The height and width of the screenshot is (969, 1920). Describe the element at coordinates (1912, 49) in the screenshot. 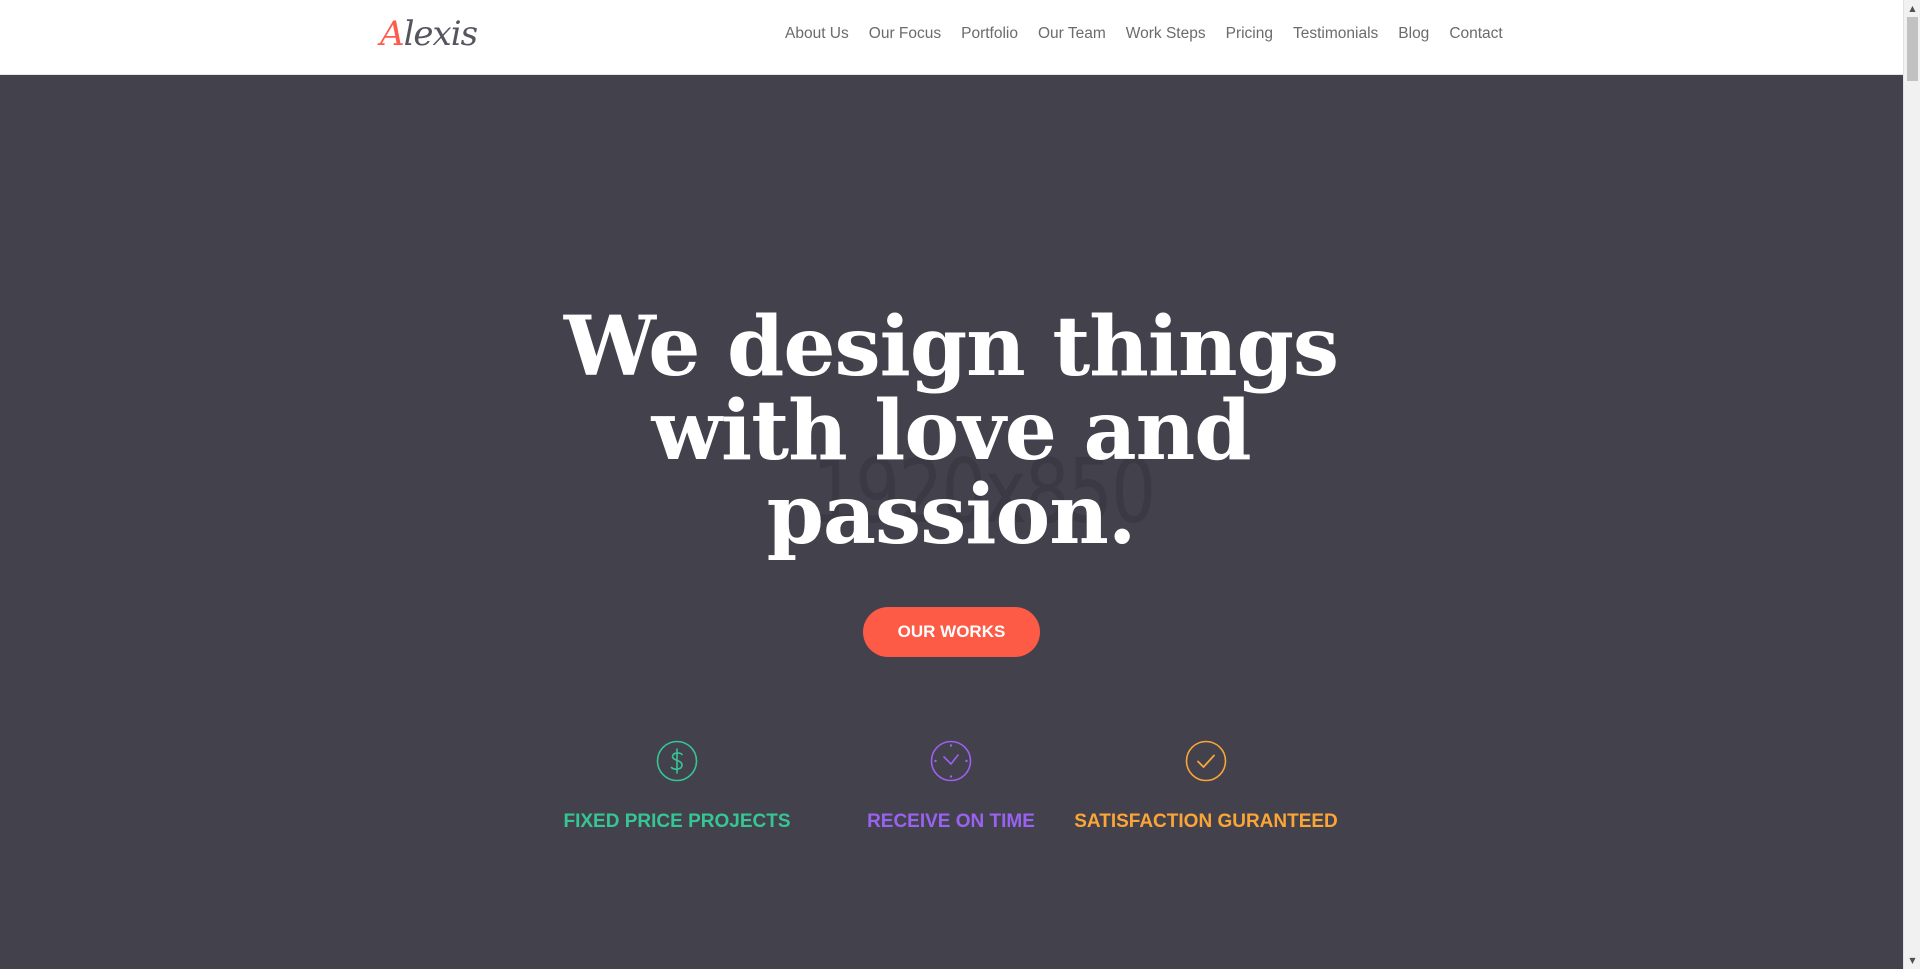

I see `scrollbar-thumb` at that location.